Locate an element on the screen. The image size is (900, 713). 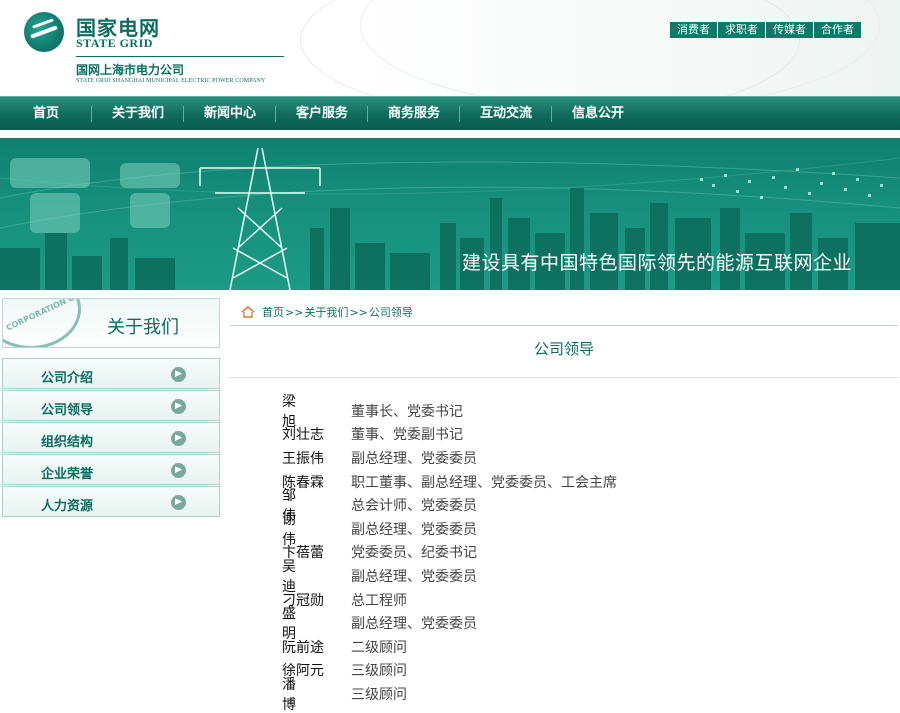
link-consumer: 消费者 is located at coordinates (694, 30).